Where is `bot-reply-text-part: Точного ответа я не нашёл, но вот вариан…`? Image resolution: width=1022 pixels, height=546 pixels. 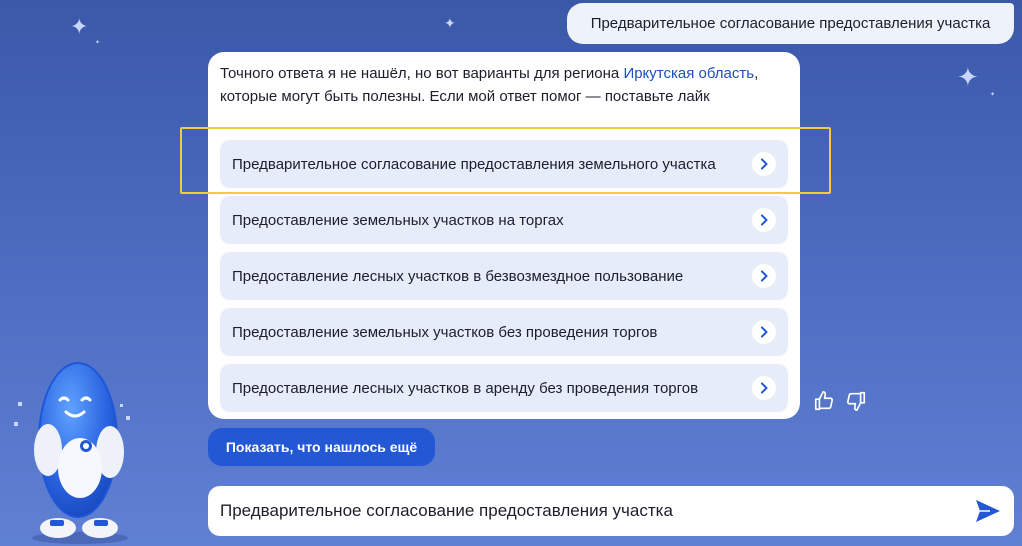 bot-reply-text-part: Точного ответа я не нашёл, но вот вариан… is located at coordinates (422, 73).